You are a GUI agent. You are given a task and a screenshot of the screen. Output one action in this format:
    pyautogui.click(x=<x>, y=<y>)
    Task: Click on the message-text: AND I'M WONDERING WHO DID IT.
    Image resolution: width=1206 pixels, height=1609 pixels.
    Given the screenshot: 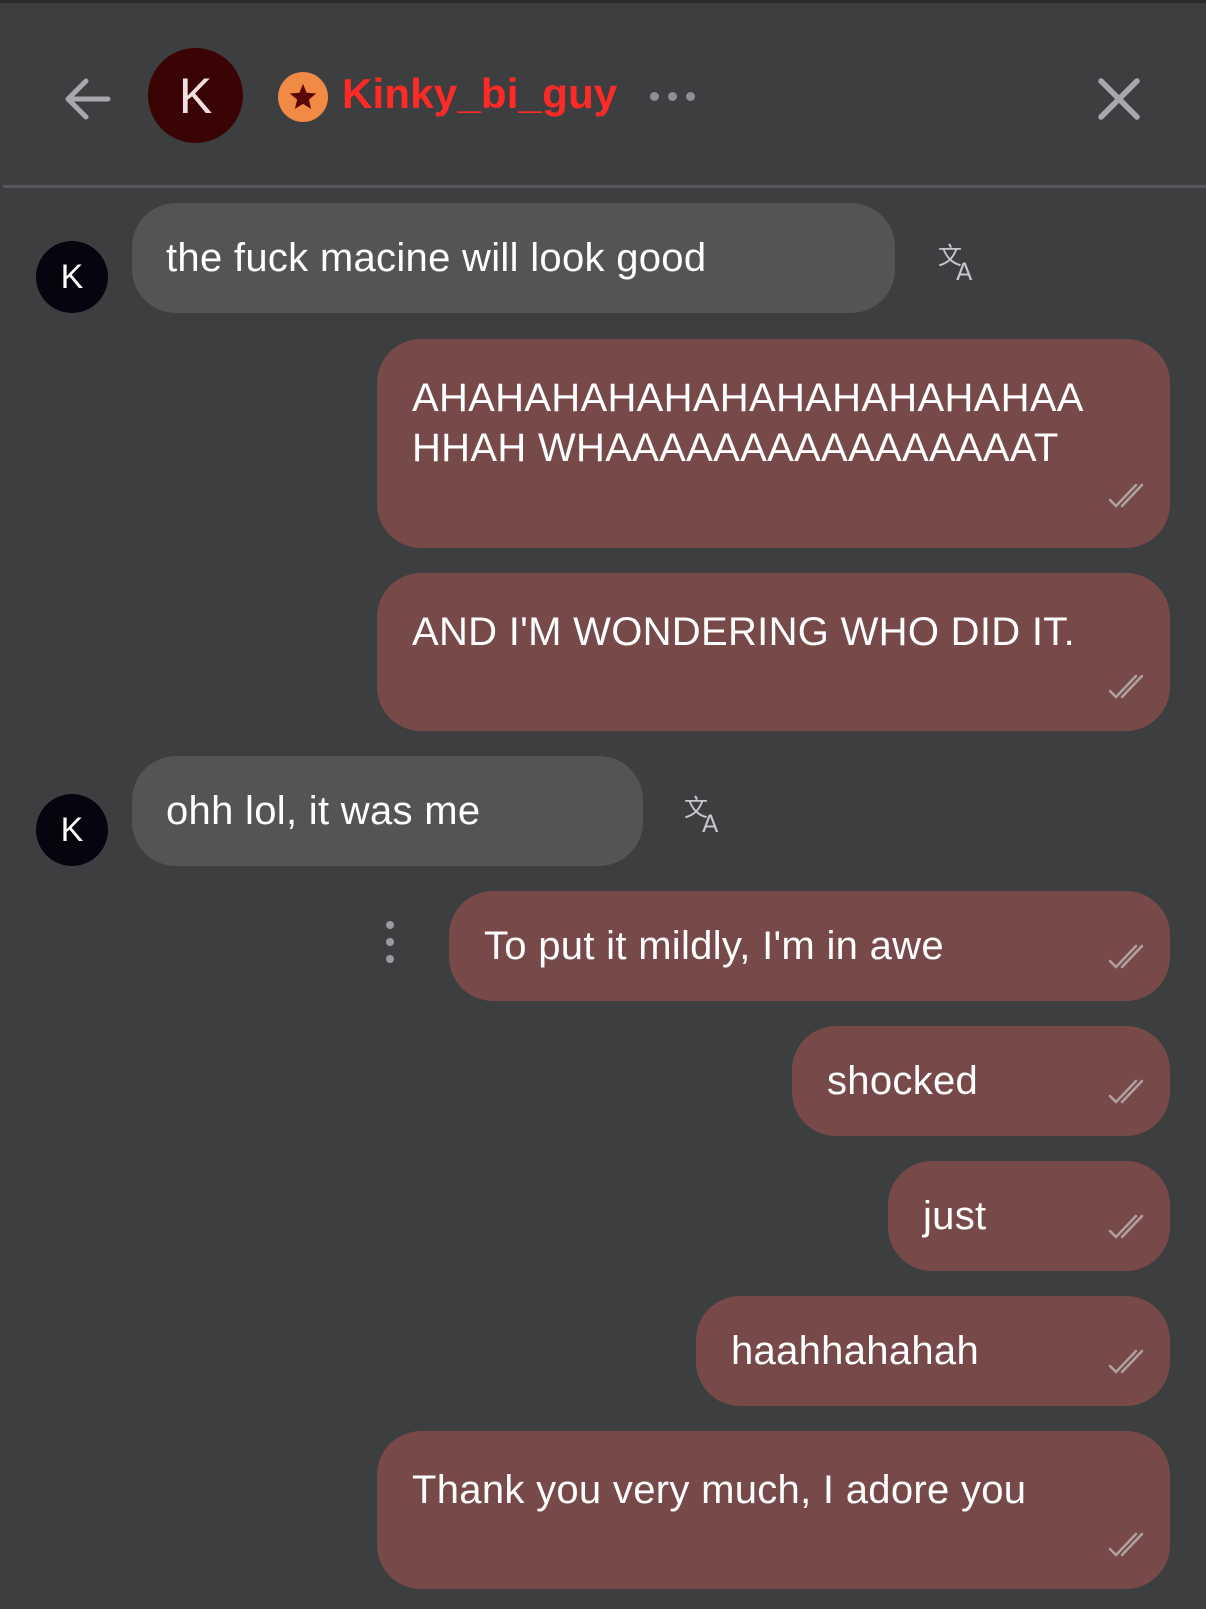 What is the action you would take?
    pyautogui.click(x=743, y=632)
    